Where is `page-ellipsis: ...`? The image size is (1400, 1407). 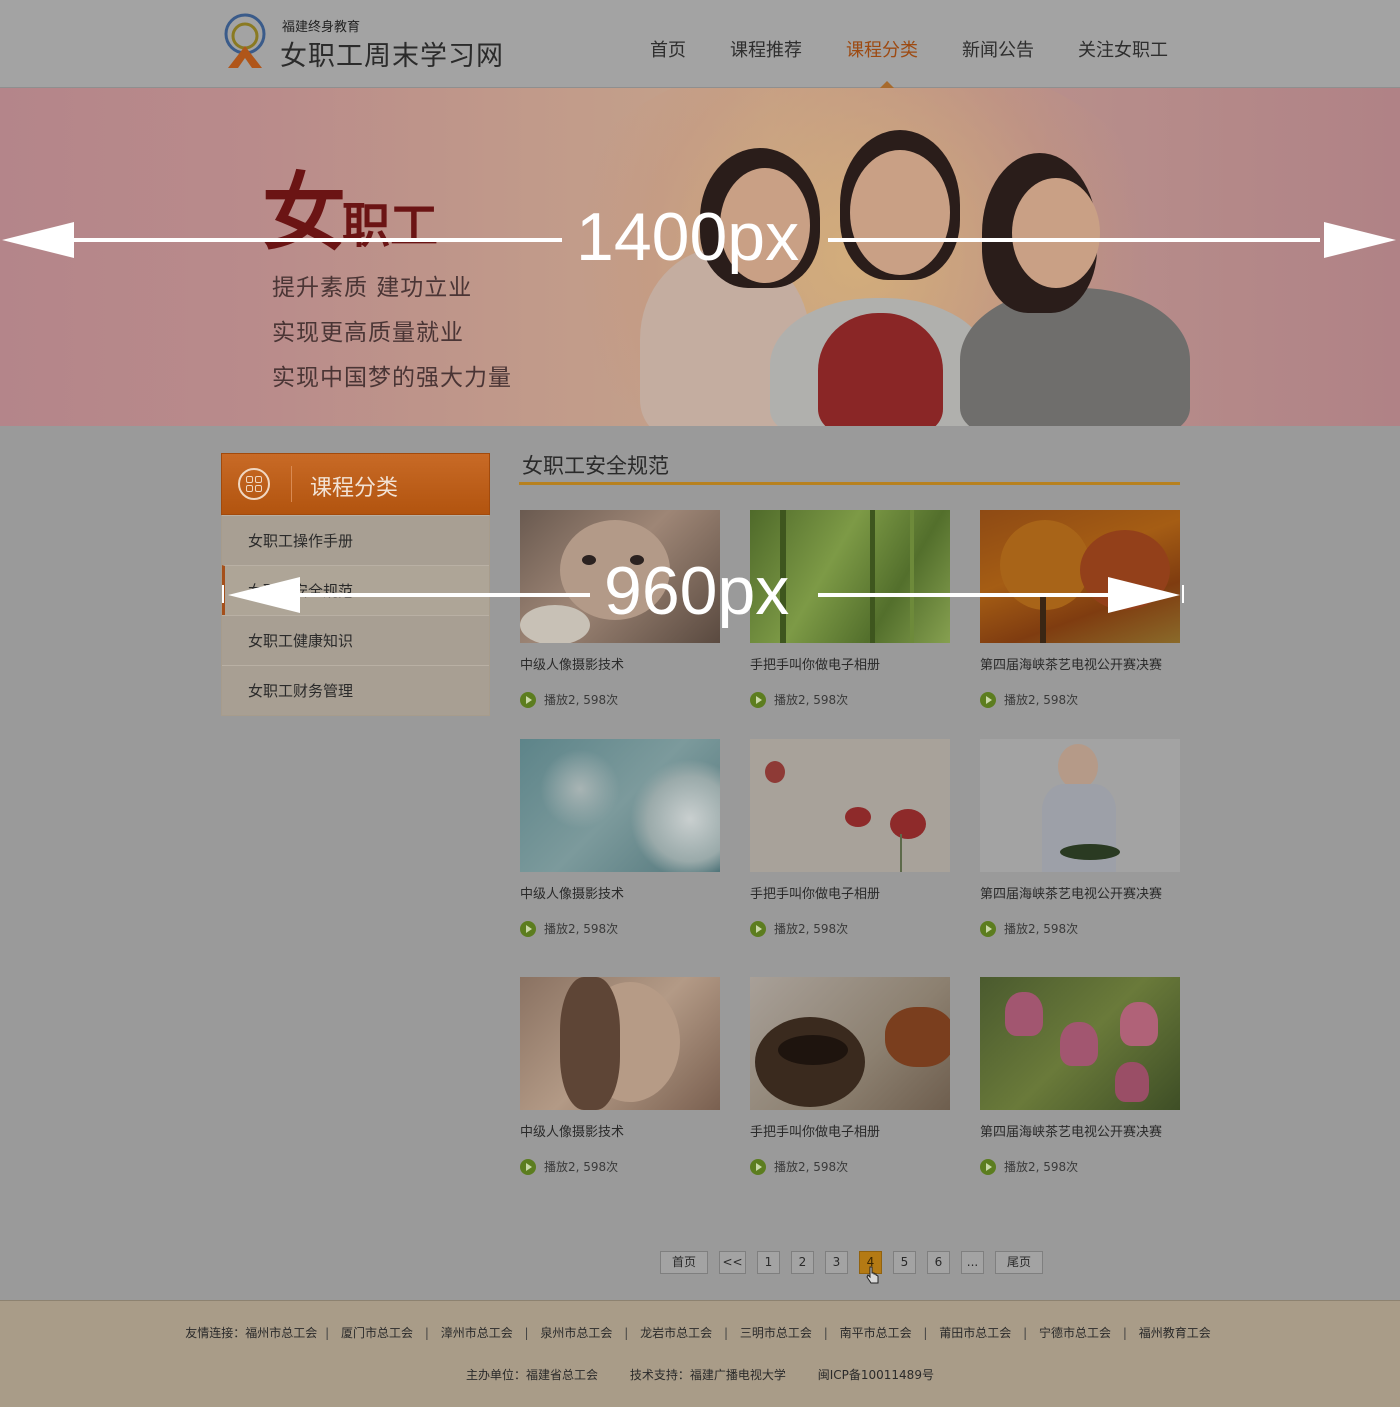
page-ellipsis: ... is located at coordinates (972, 1262).